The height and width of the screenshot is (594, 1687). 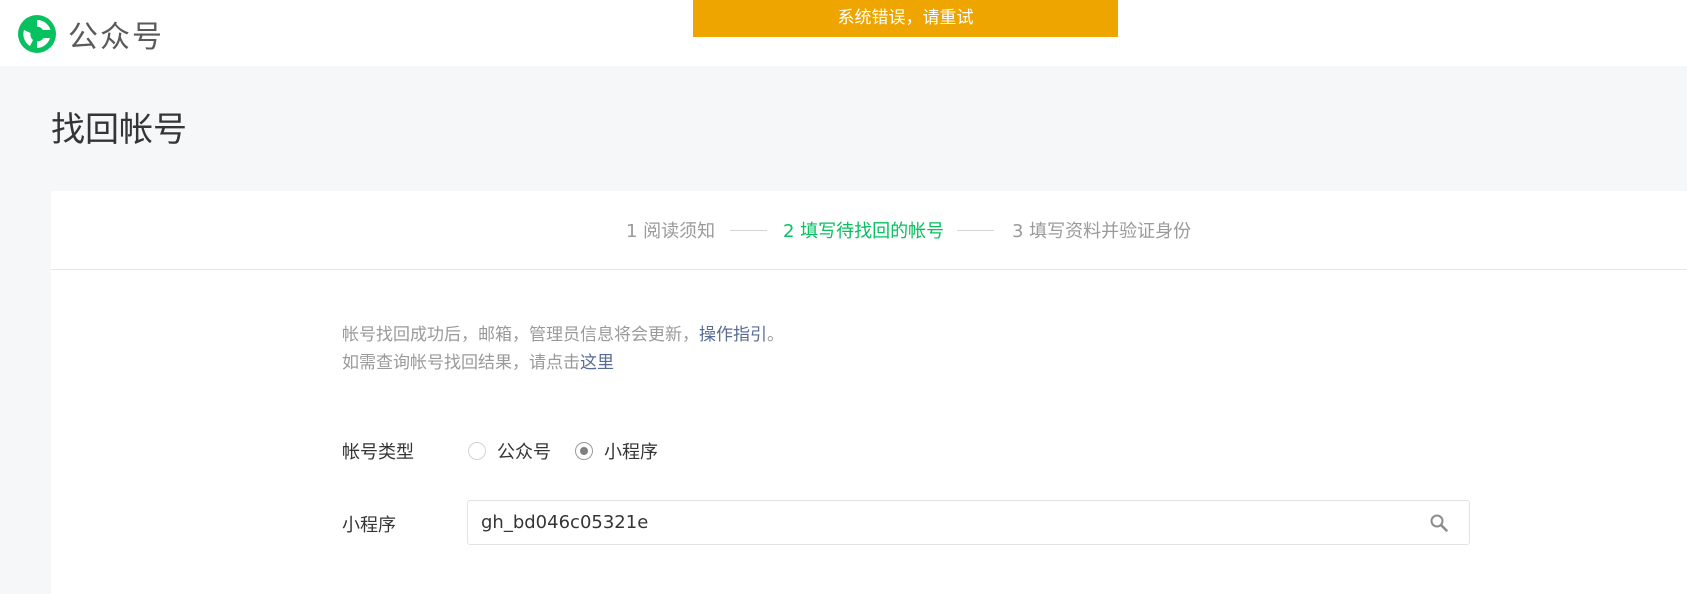 I want to click on page-title: 找回帐号, so click(x=119, y=130).